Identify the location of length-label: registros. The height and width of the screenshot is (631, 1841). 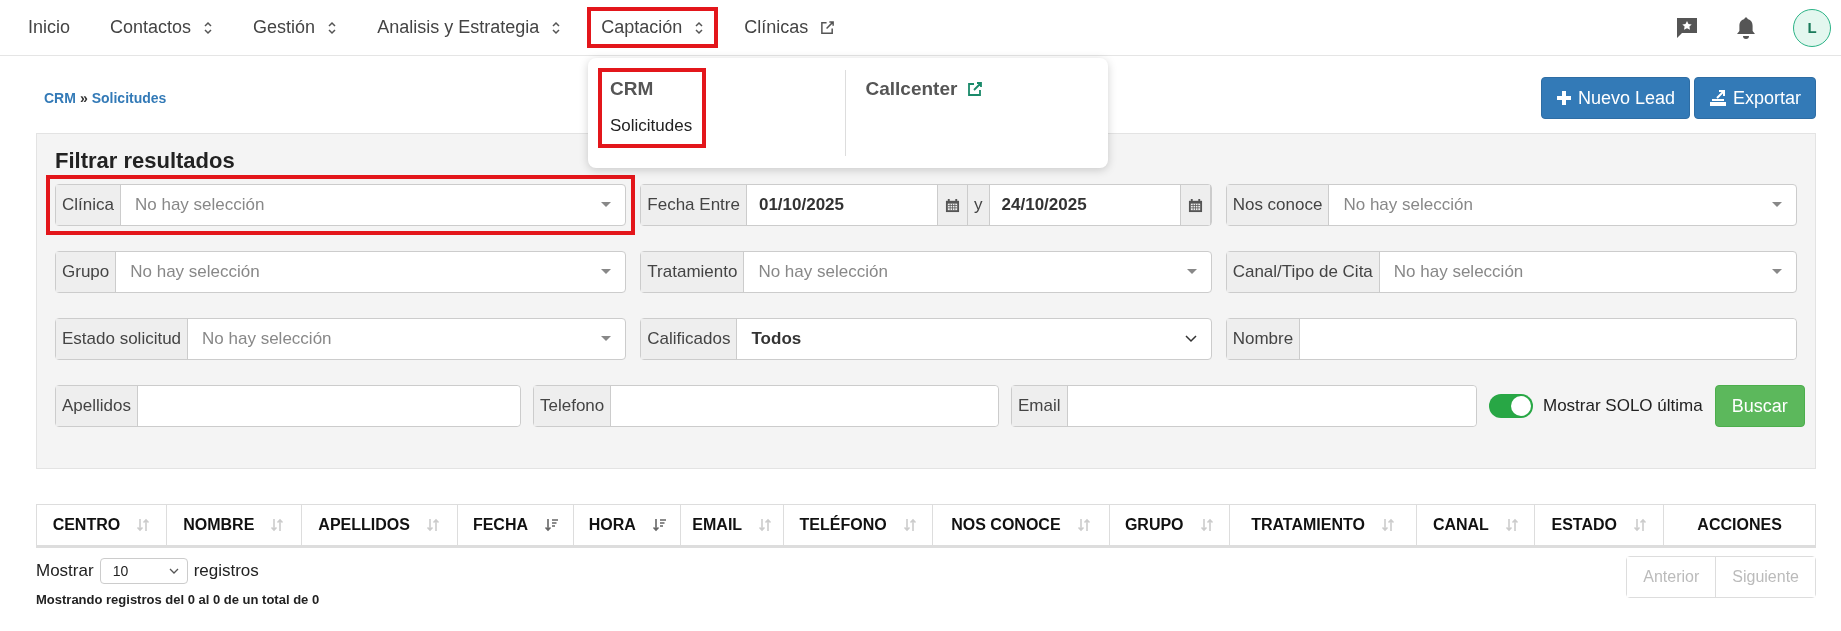
(226, 571).